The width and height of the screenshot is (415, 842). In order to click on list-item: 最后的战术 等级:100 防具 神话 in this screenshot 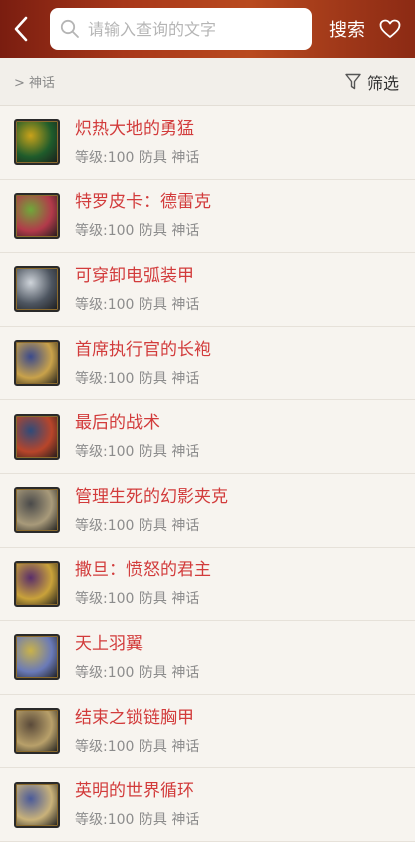, I will do `click(207, 437)`.